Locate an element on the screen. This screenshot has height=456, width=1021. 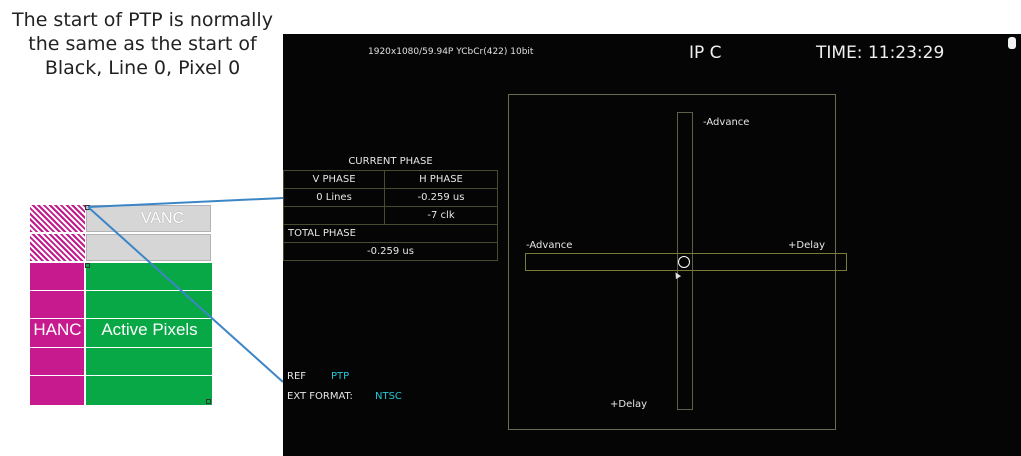
hanc-label: HANC is located at coordinates (57, 329).